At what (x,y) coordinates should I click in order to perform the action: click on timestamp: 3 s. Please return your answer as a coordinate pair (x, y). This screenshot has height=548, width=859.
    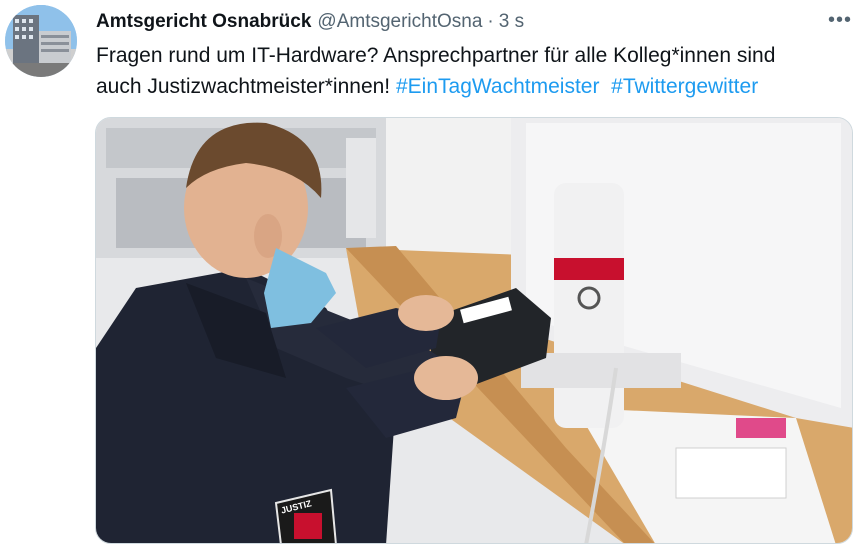
    Looking at the image, I should click on (511, 22).